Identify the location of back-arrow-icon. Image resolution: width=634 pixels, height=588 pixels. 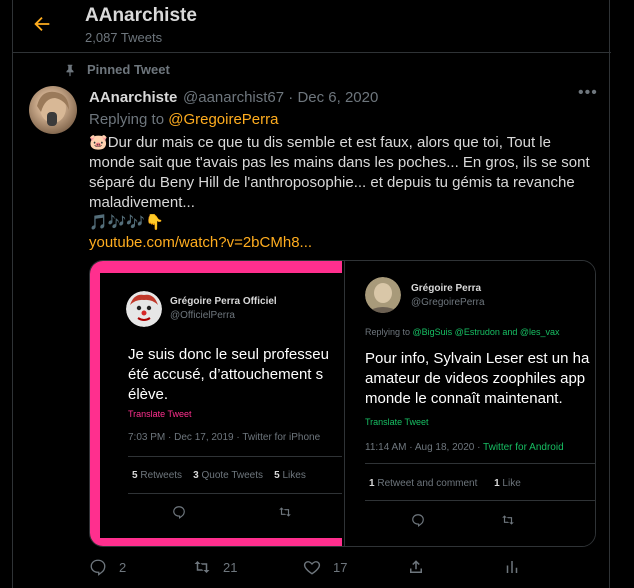
(43, 25).